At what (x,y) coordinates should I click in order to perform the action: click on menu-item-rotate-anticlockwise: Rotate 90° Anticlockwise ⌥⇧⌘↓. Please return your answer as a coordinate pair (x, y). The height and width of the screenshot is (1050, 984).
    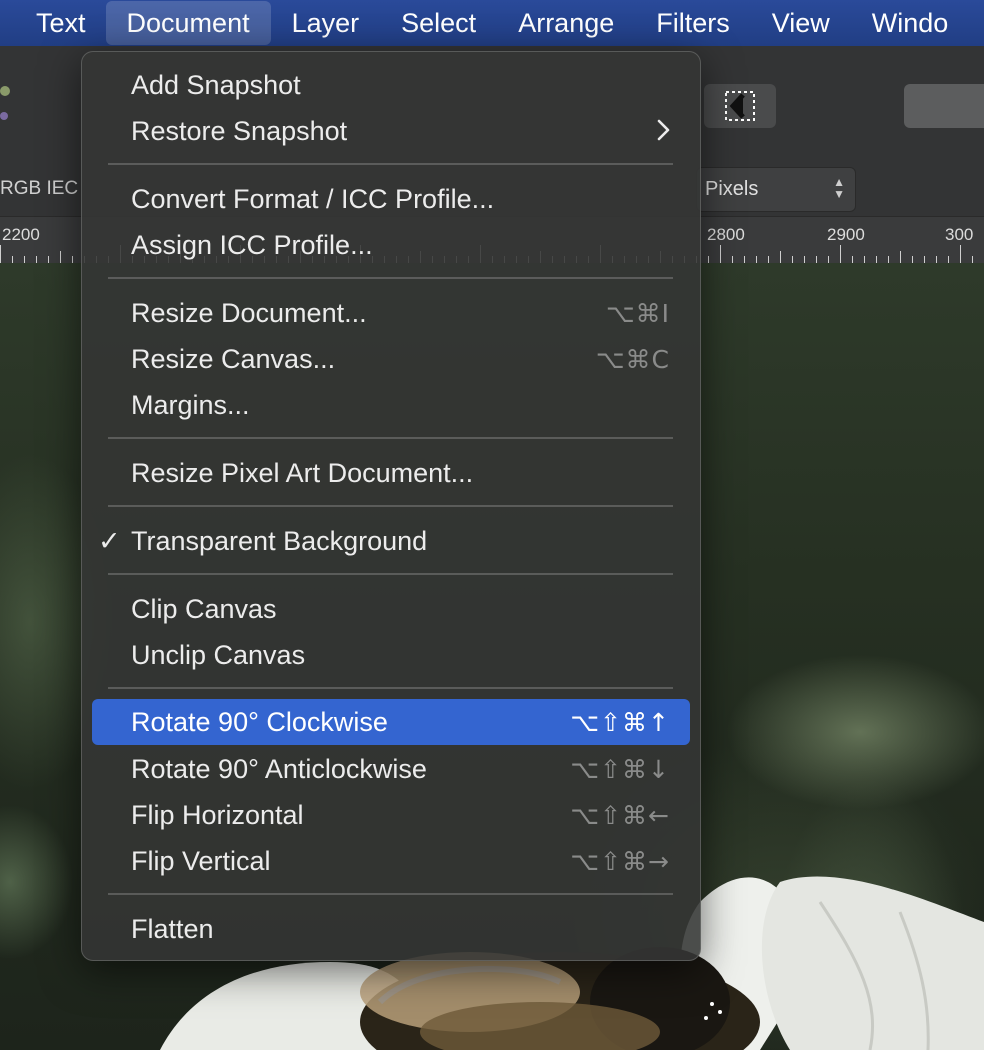
    Looking at the image, I should click on (391, 769).